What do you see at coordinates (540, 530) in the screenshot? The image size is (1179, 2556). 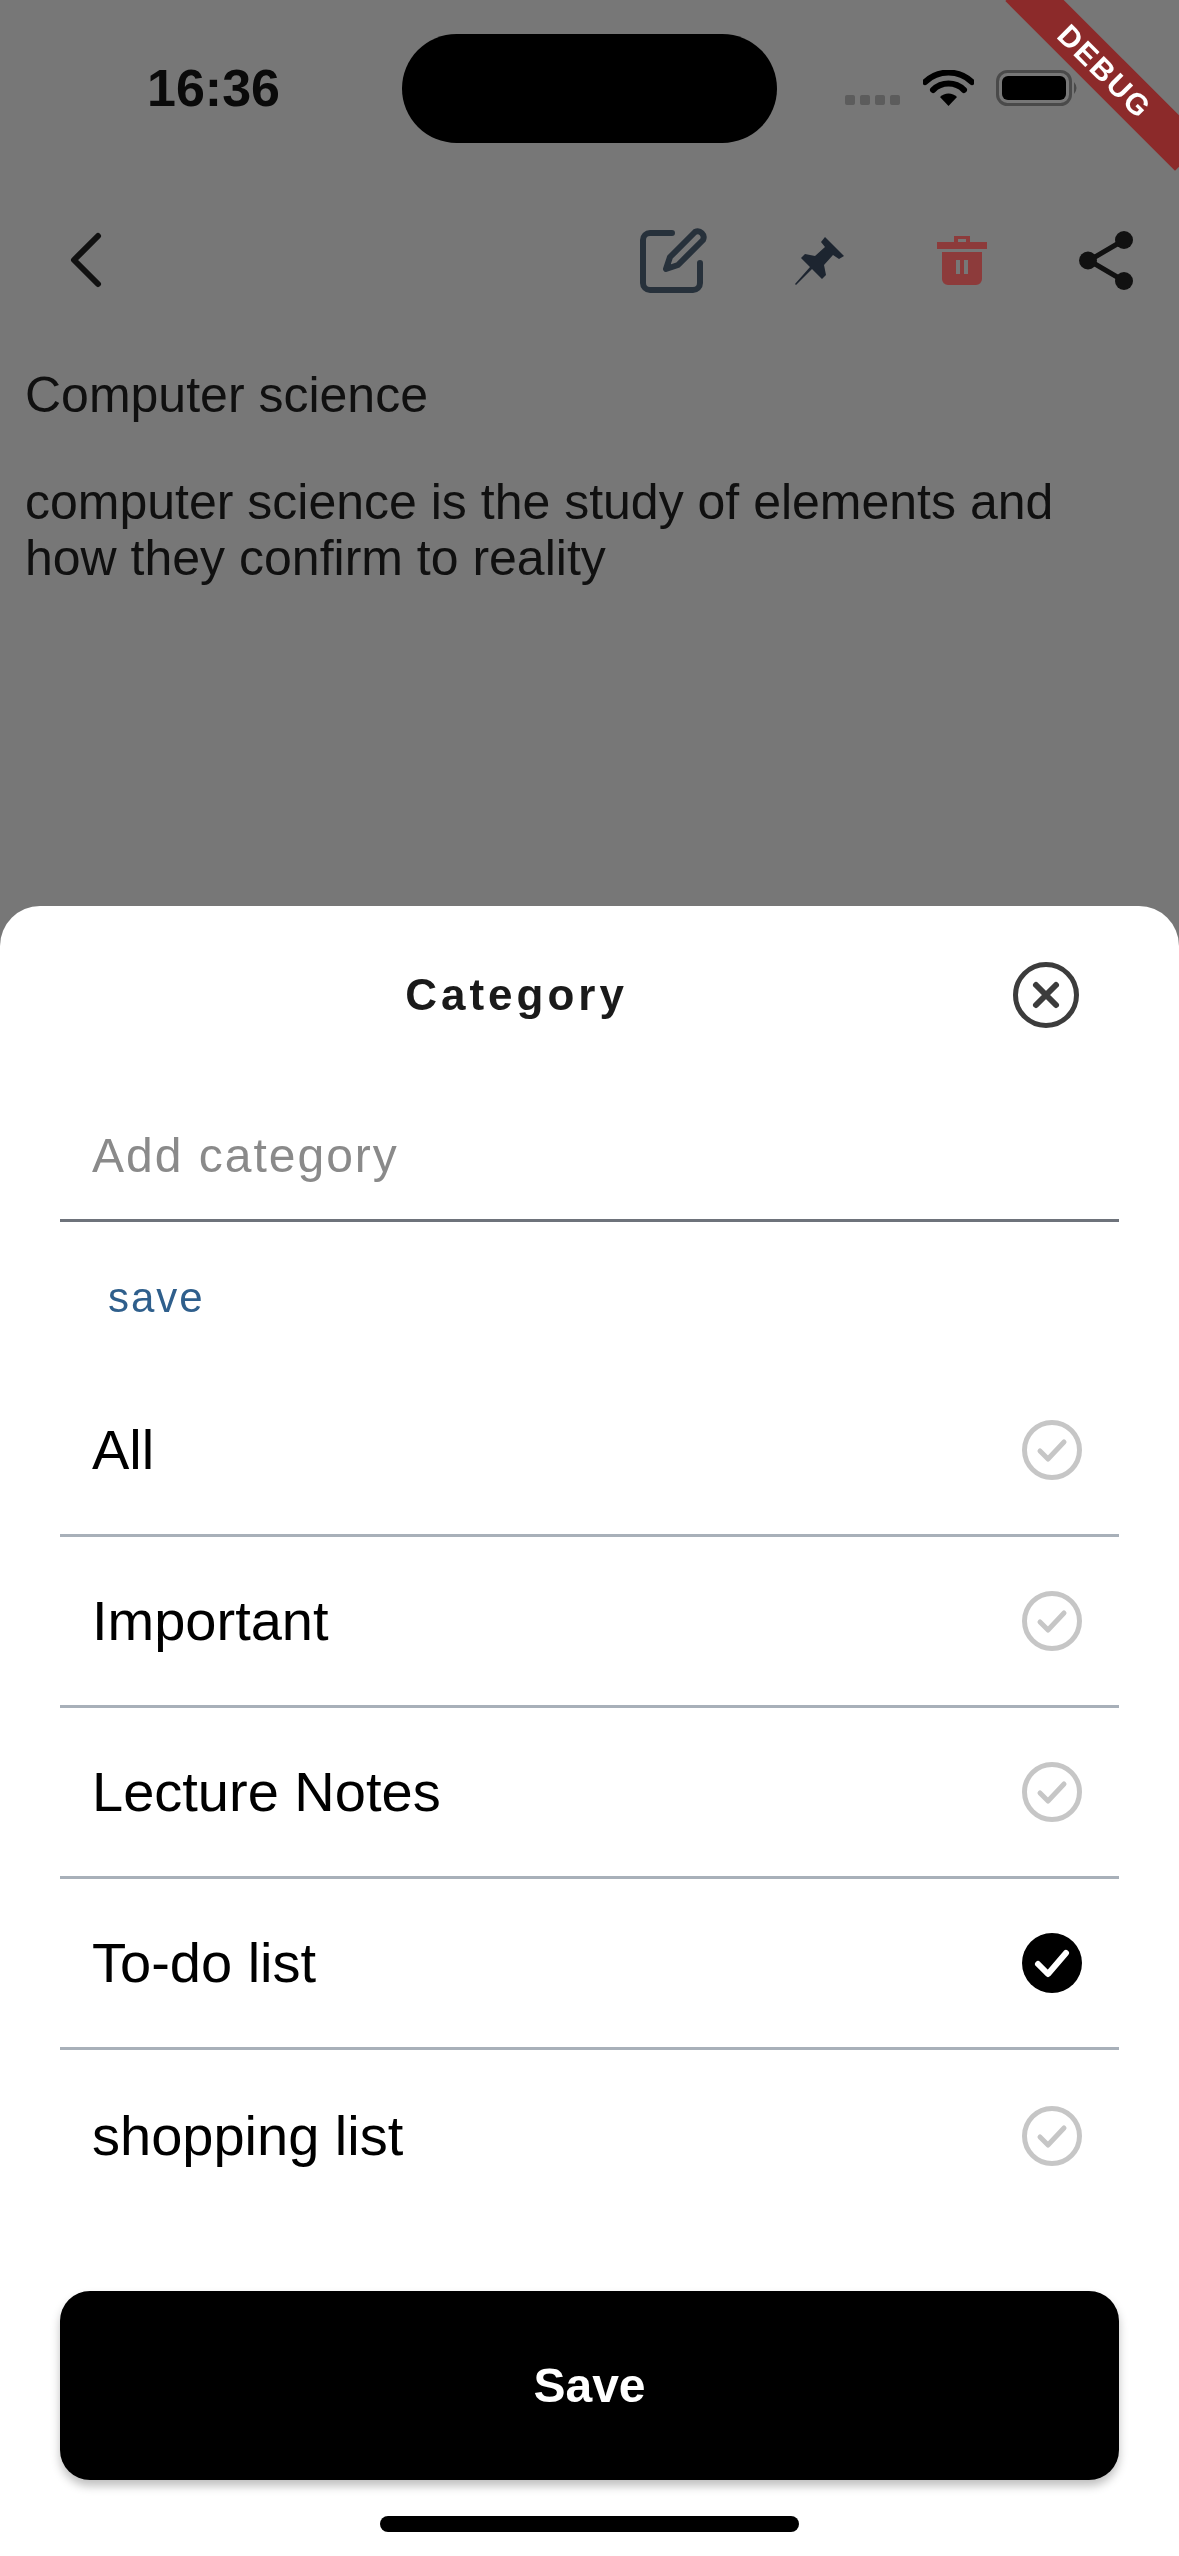 I see `note-body: computer science is the study of elements and how they confirm to reality` at bounding box center [540, 530].